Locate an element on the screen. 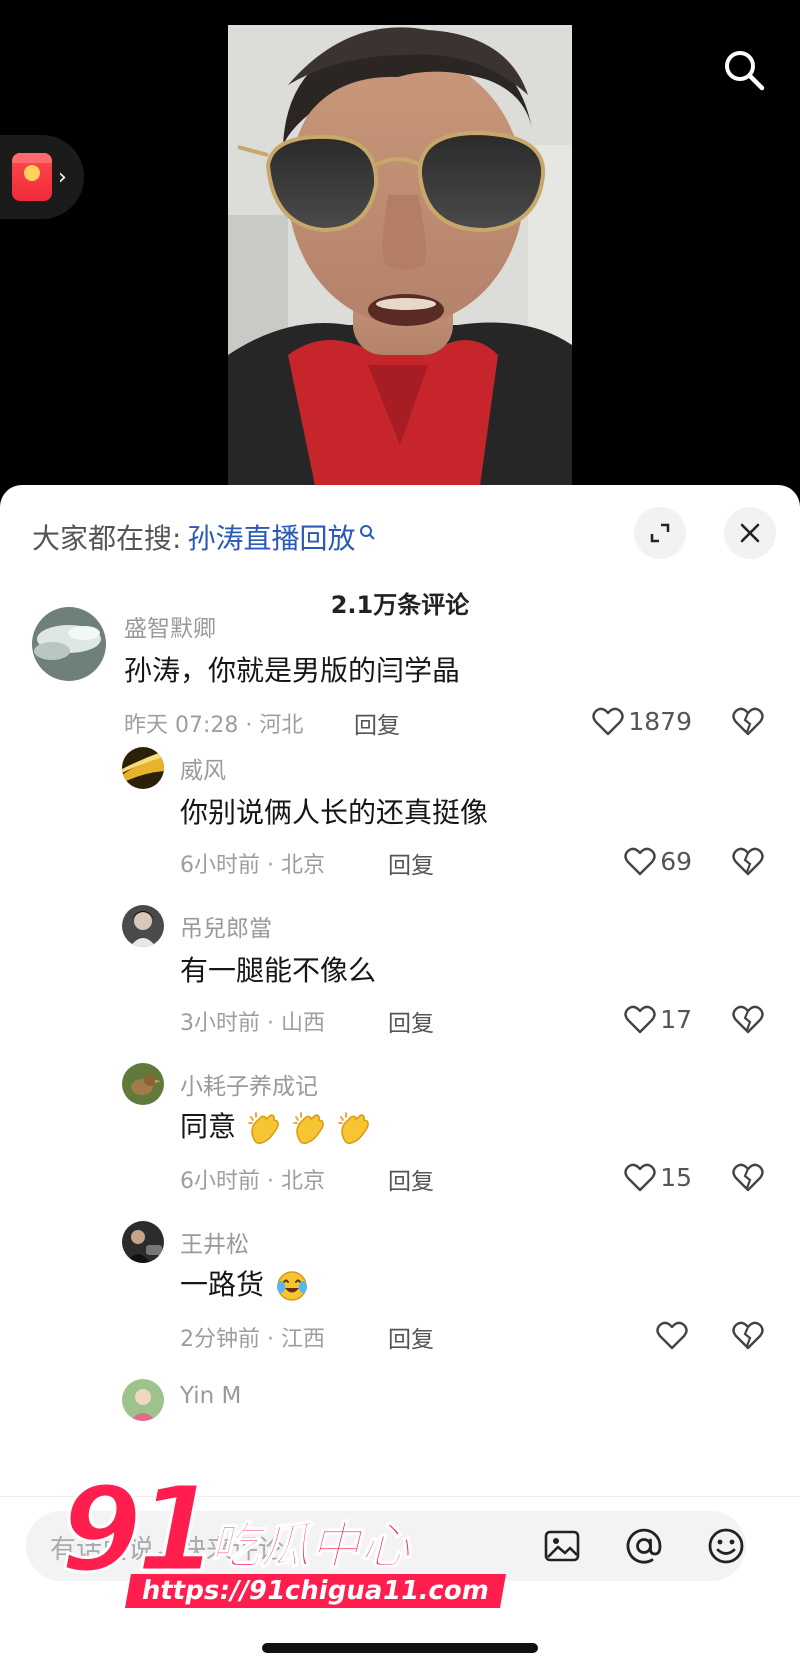 The image size is (800, 1662). comment-author: 小耗子养成记 is located at coordinates (249, 1084).